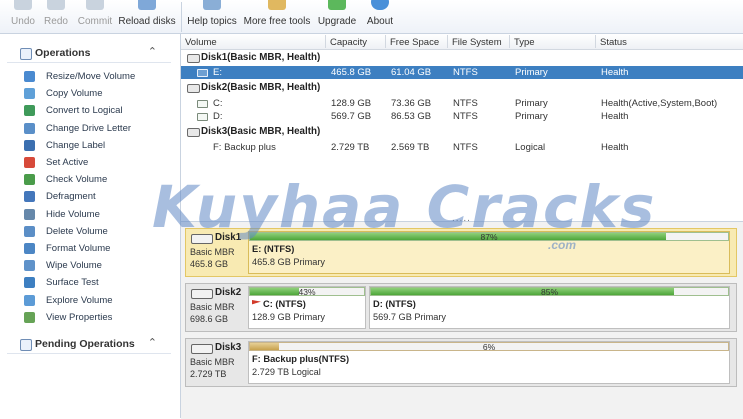 The height and width of the screenshot is (419, 743). What do you see at coordinates (89, 53) in the screenshot?
I see `operations-header: Operations ⌃` at bounding box center [89, 53].